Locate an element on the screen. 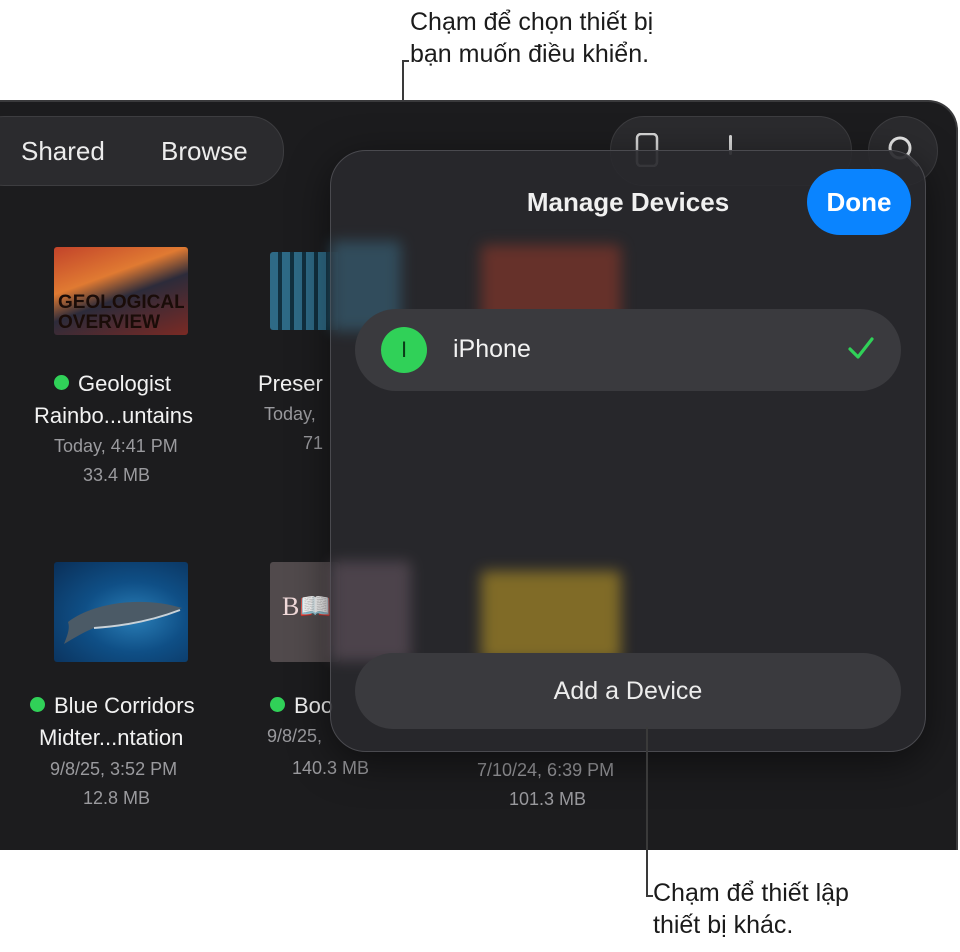 Image resolution: width=960 pixels, height=952 pixels. callout-bottom-line1: Chạm để thiết lập is located at coordinates (751, 893).